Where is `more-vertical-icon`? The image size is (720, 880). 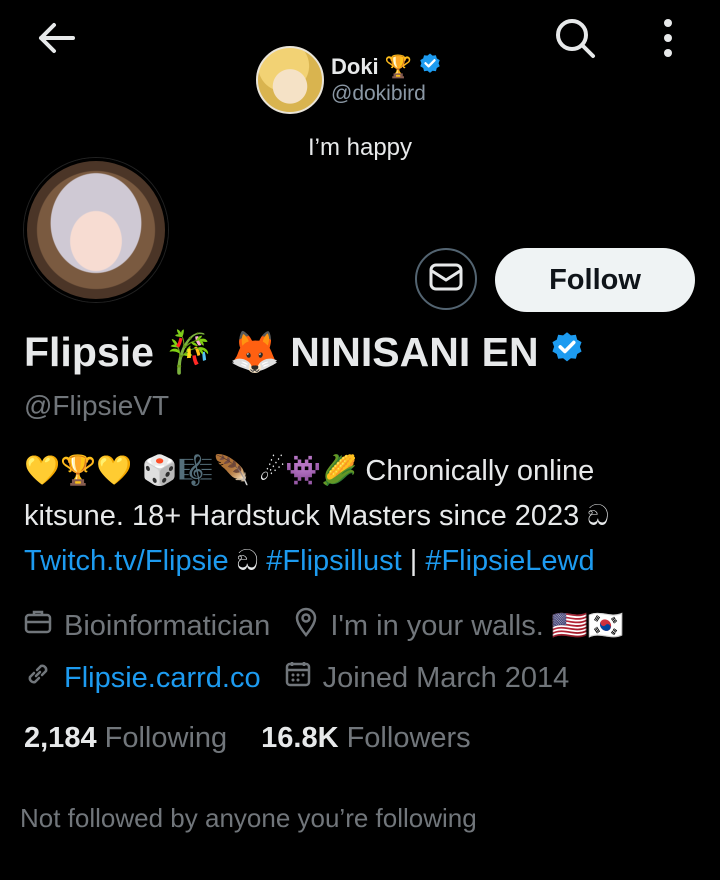 more-vertical-icon is located at coordinates (668, 40).